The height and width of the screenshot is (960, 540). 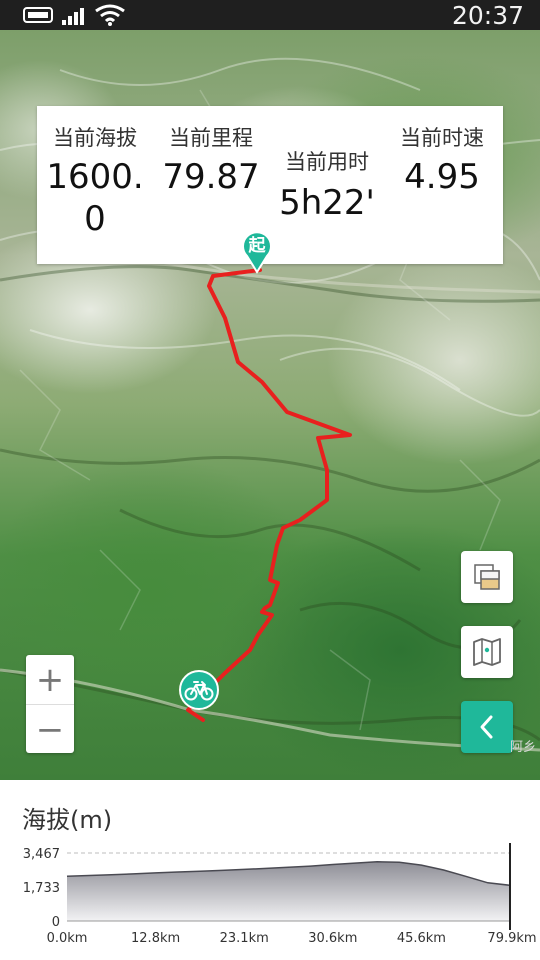 What do you see at coordinates (257, 246) in the screenshot?
I see `start-marker-label: 起` at bounding box center [257, 246].